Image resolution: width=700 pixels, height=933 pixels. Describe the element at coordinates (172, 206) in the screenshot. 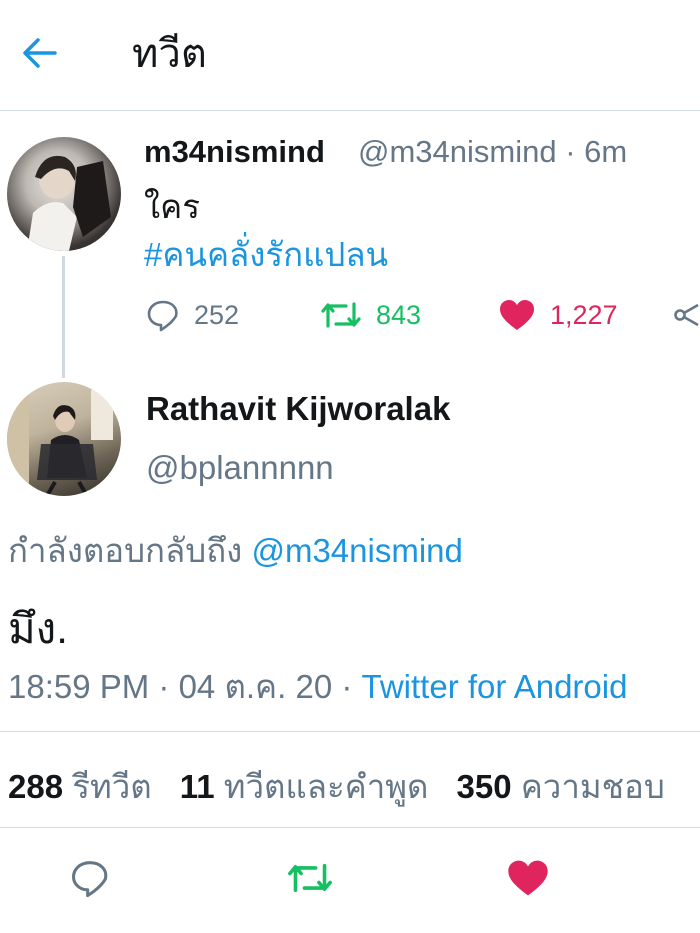

I see `tweet-text: ใคร` at that location.